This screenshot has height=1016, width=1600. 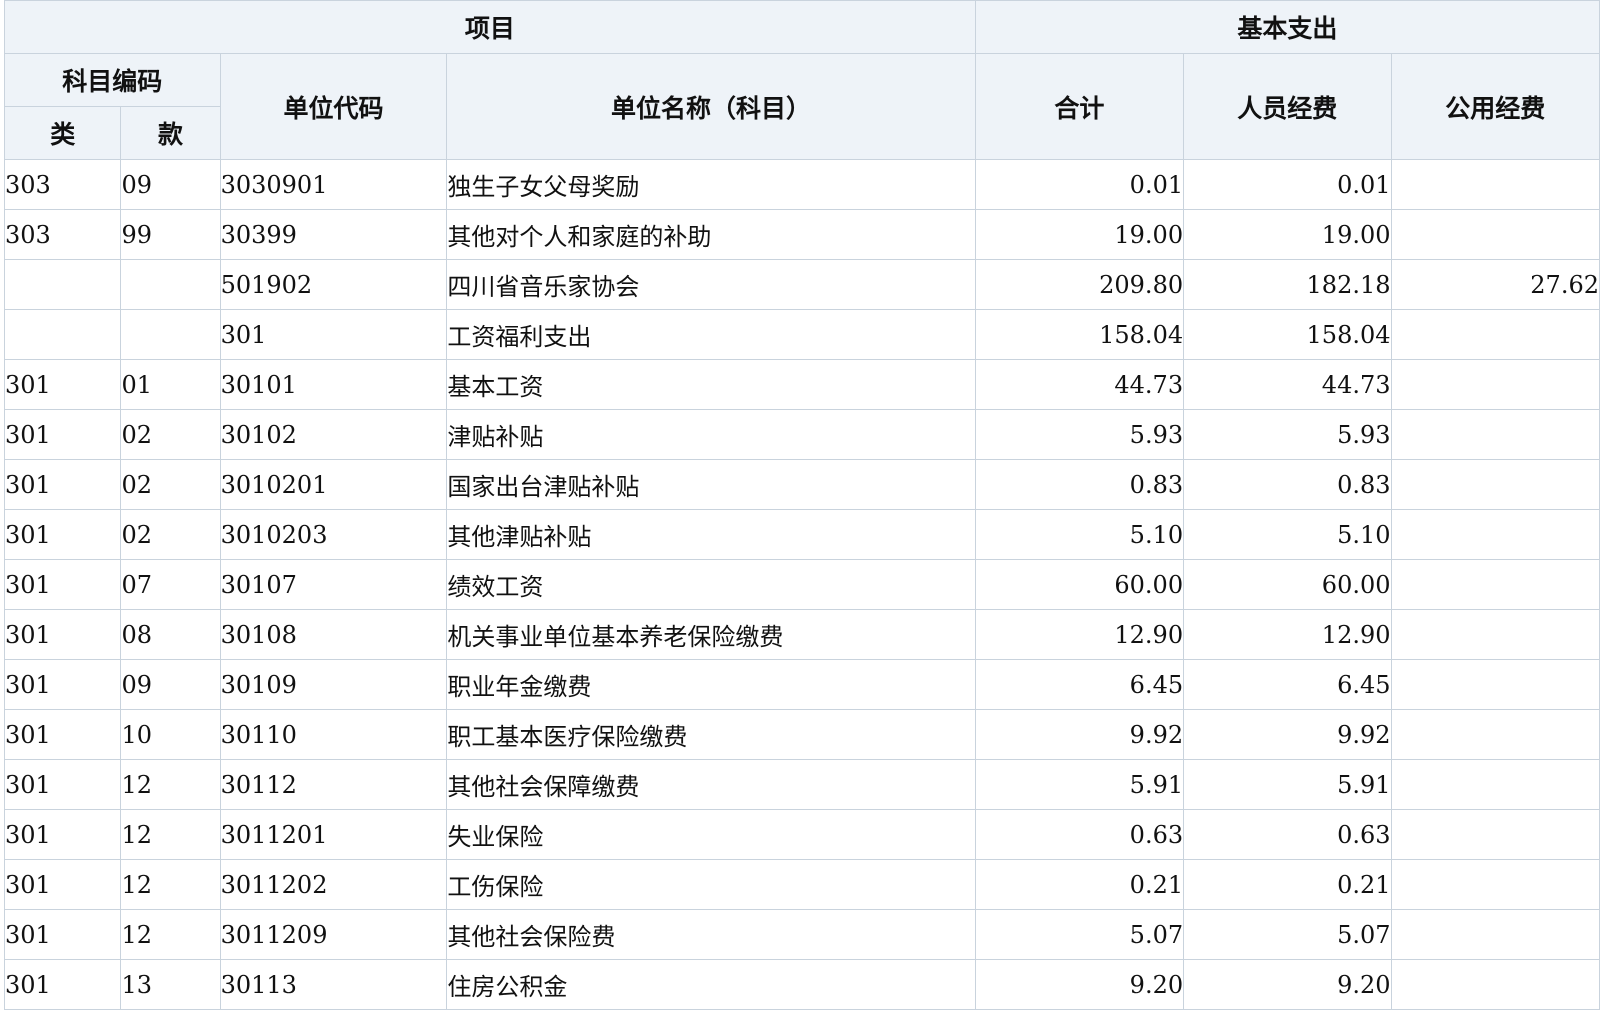 I want to click on cell-unit-code: 30113, so click(x=333, y=984).